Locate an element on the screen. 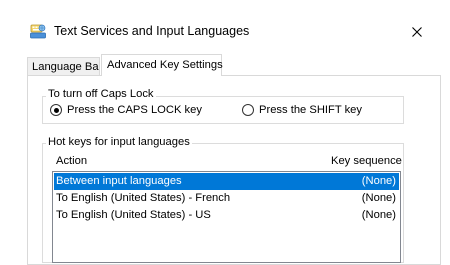 The width and height of the screenshot is (450, 265). caps-lock-key-radio-label: Press the CAPS LOCK key is located at coordinates (134, 110).